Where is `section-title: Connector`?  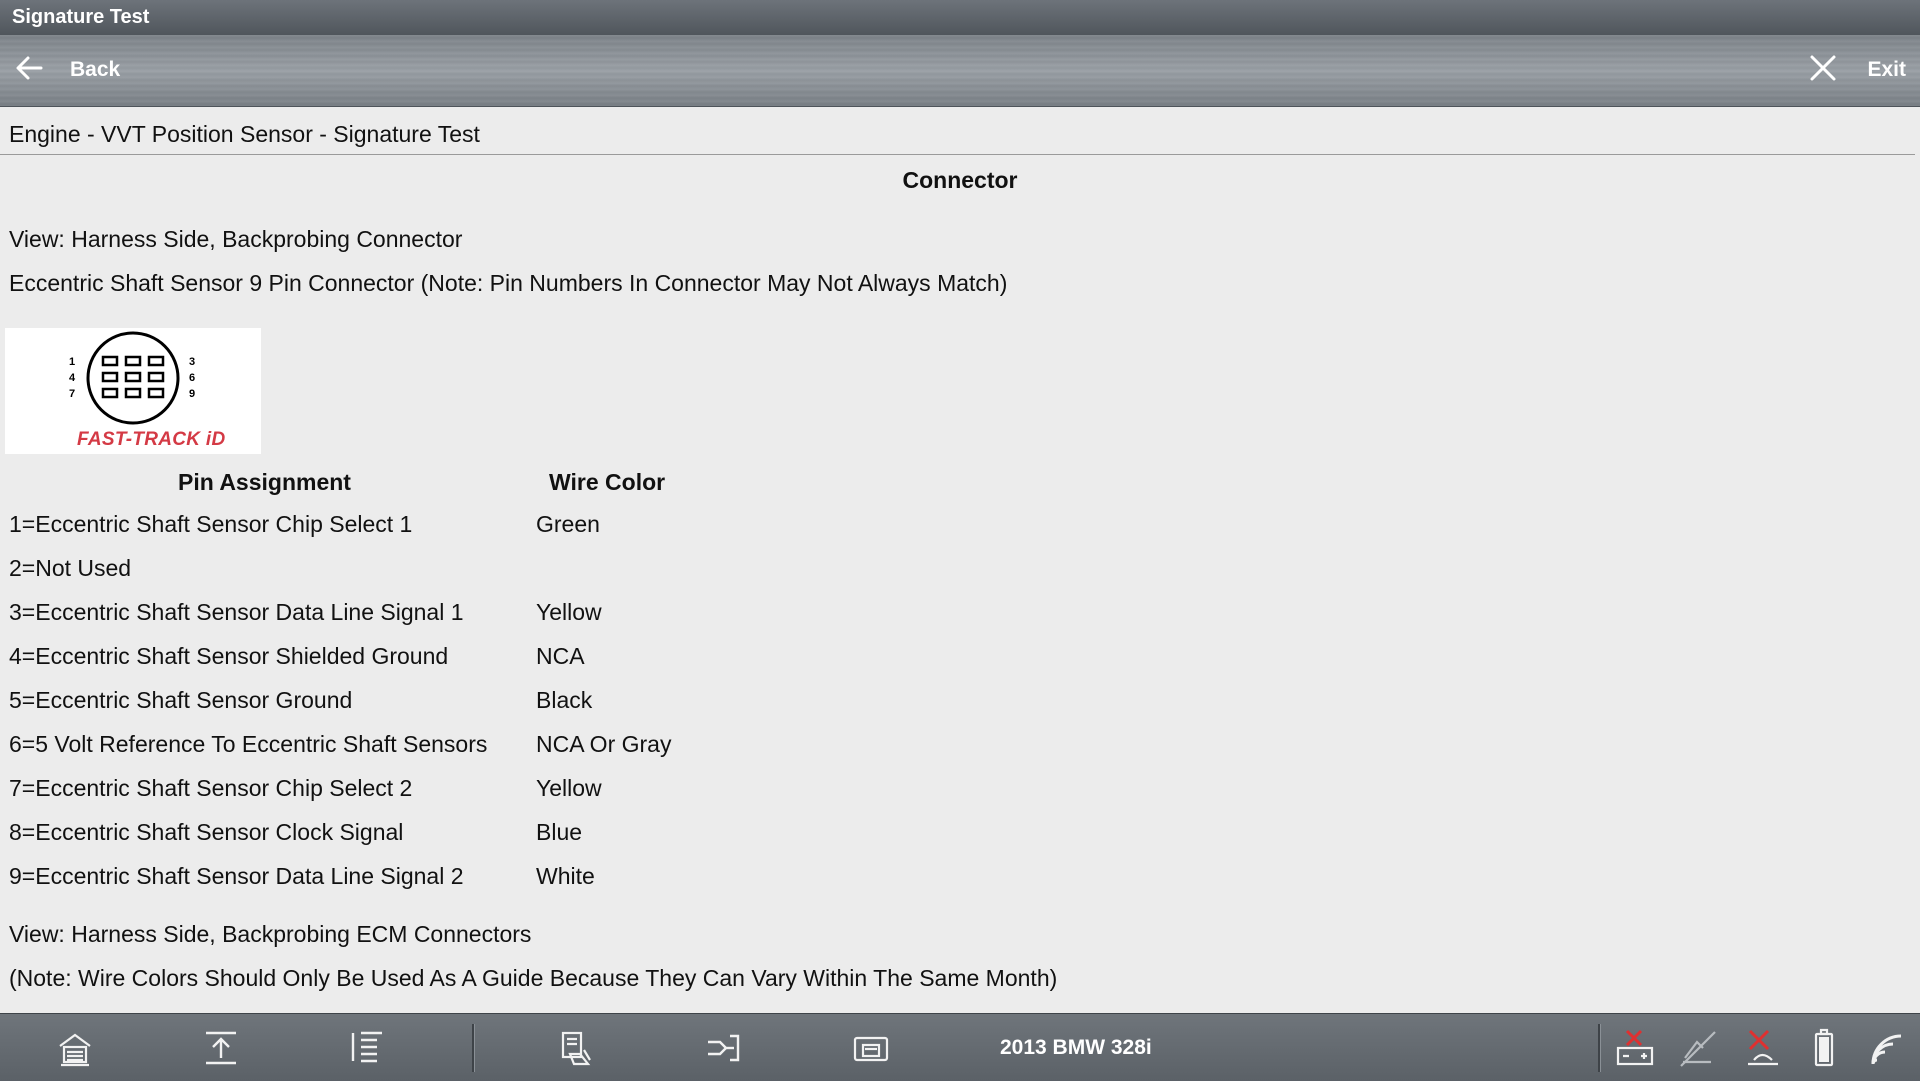
section-title: Connector is located at coordinates (960, 180).